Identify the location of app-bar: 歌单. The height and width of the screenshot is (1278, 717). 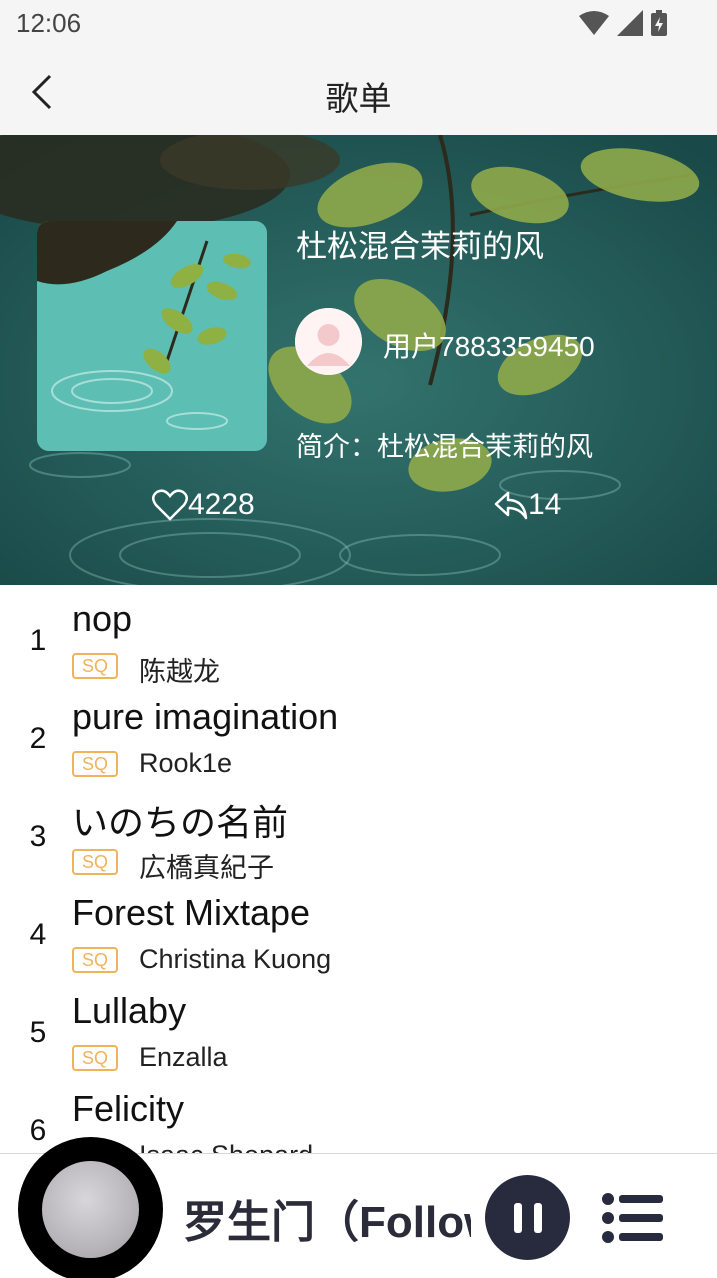
(358, 91).